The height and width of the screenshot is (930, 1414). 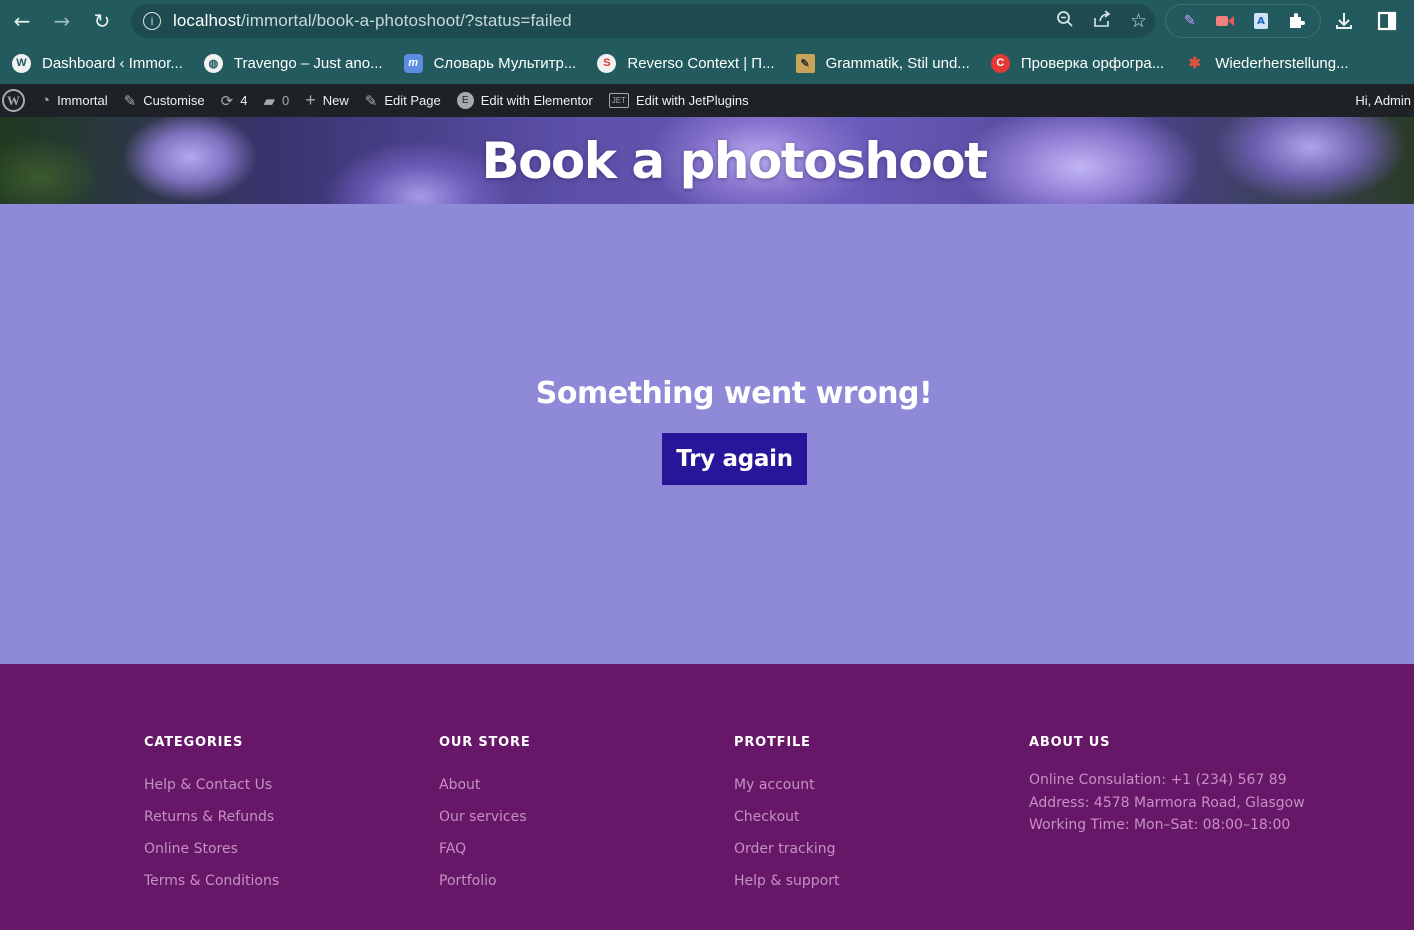 What do you see at coordinates (46, 100) in the screenshot?
I see `dashboard-icon: ◔` at bounding box center [46, 100].